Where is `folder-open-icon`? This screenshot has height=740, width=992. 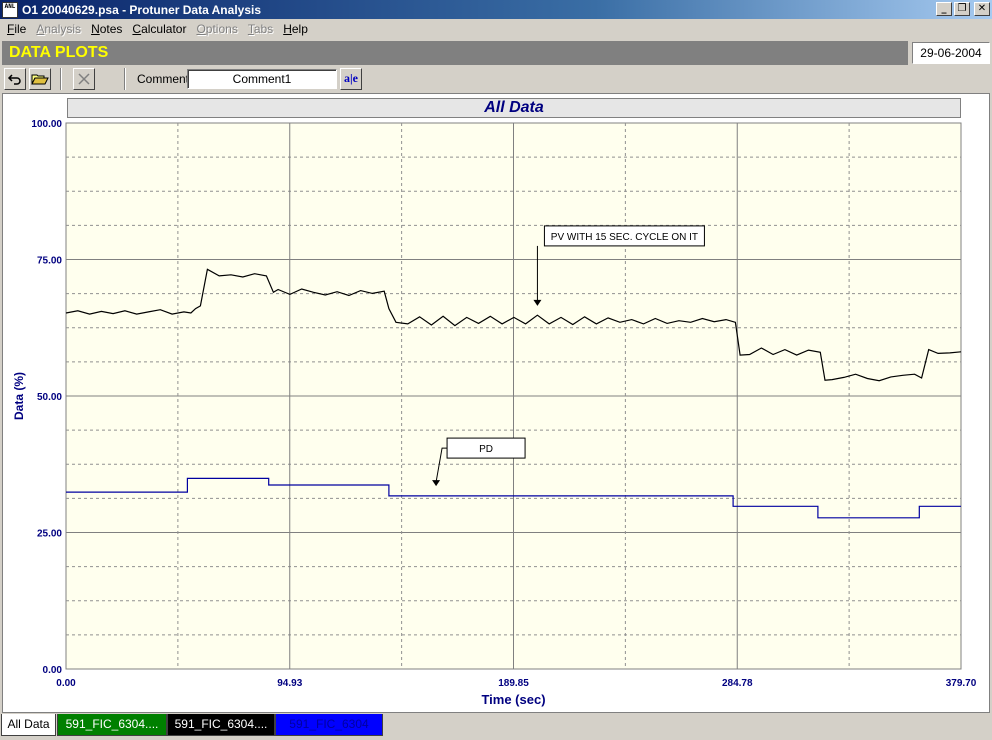 folder-open-icon is located at coordinates (40, 79).